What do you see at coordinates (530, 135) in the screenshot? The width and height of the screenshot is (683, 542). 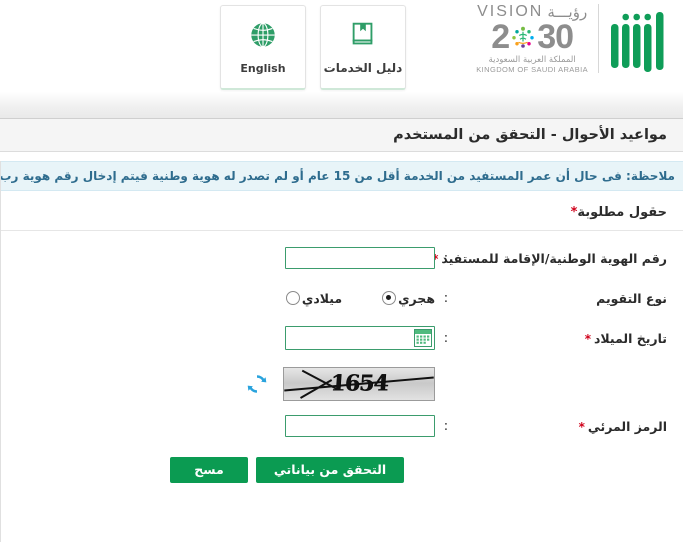 I see `page-title: مواعيد الأحوال - التحقق من المستخدم` at bounding box center [530, 135].